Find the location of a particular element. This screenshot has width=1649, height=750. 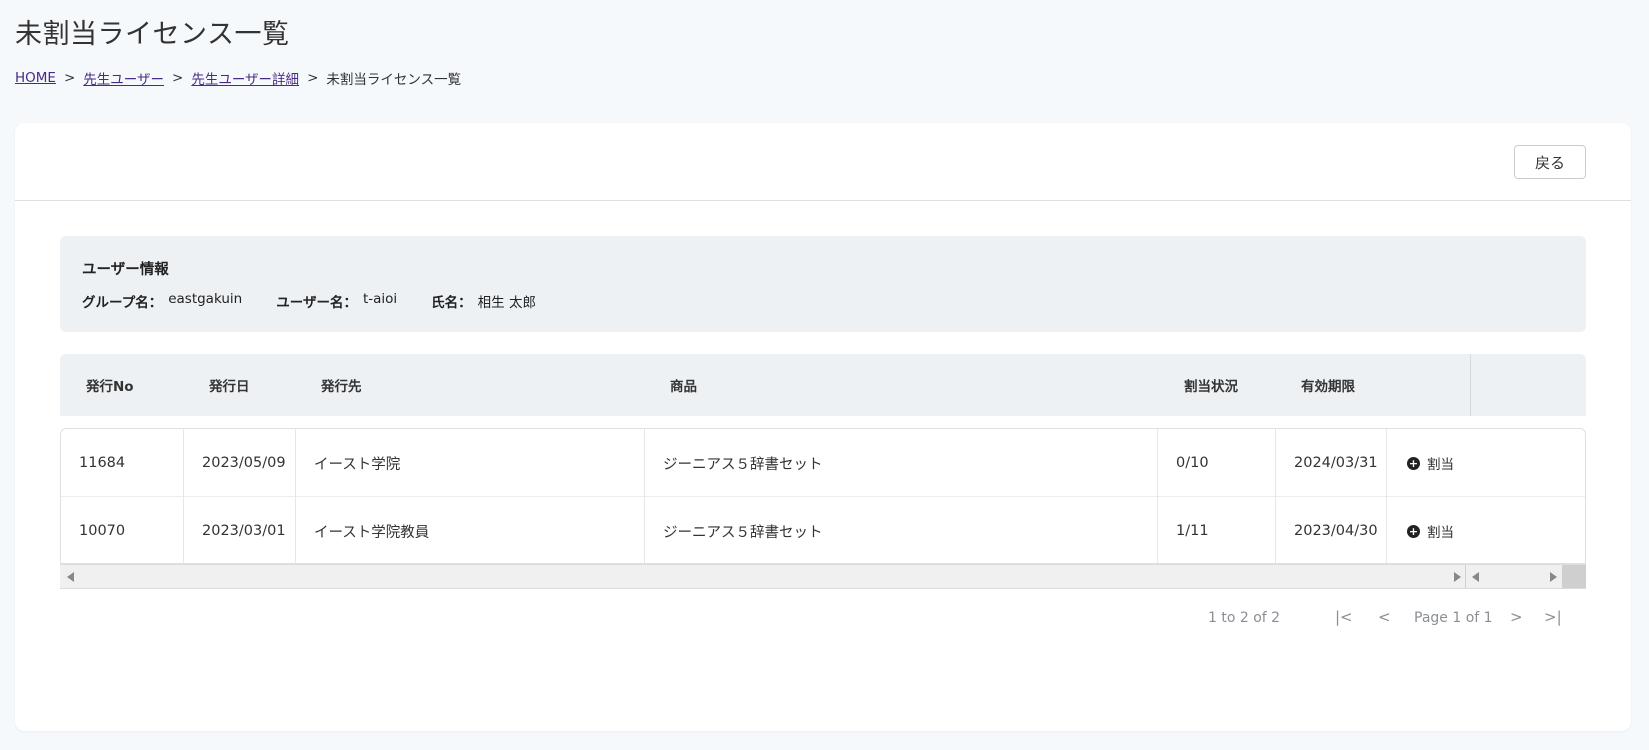

scrollbar-divider is located at coordinates (1465, 576).